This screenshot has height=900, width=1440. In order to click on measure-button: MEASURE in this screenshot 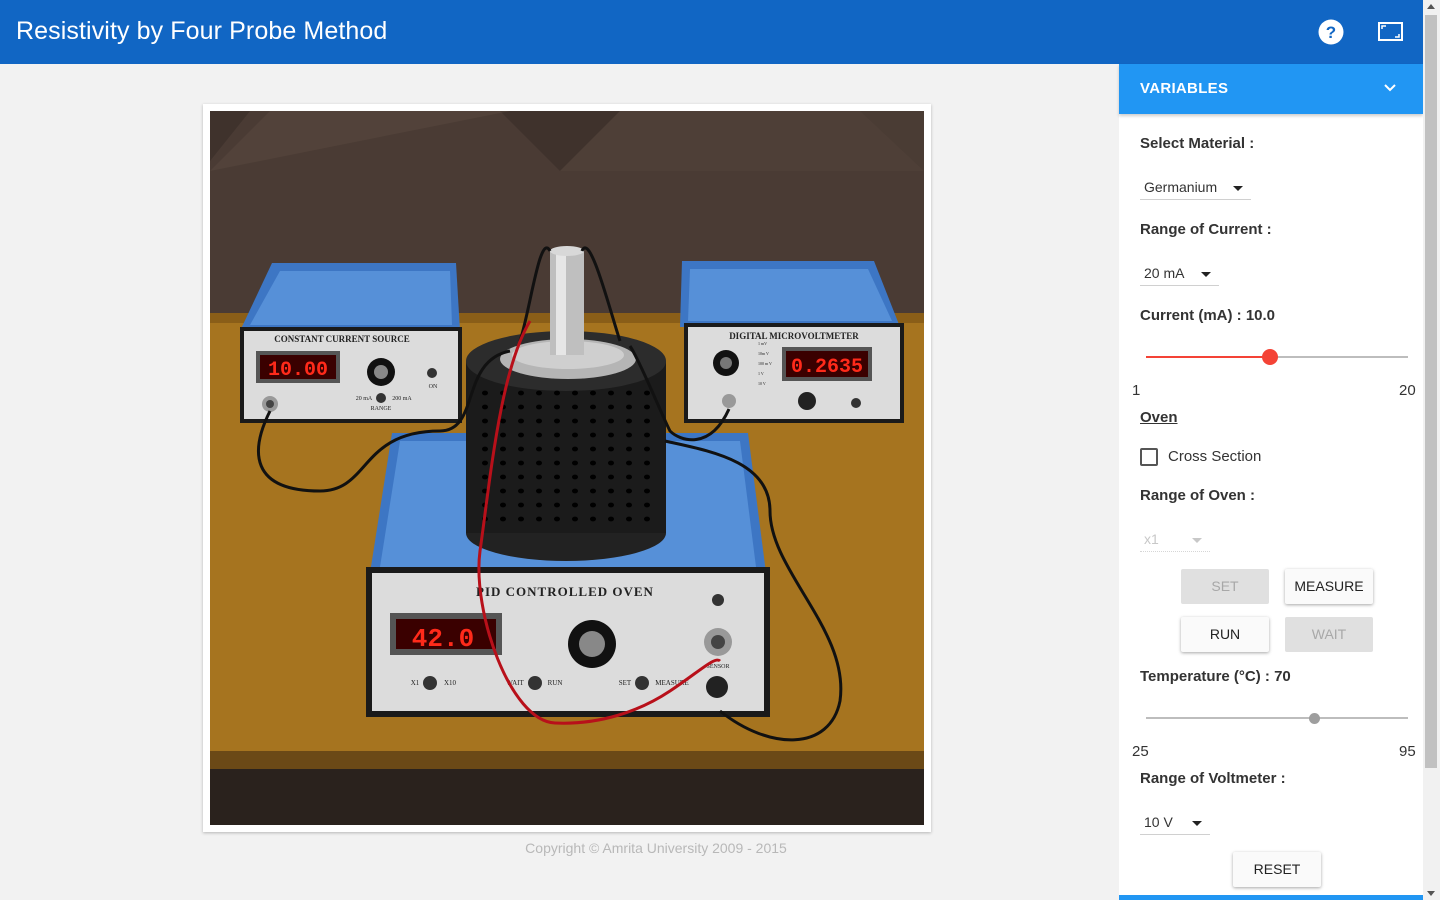, I will do `click(1329, 586)`.